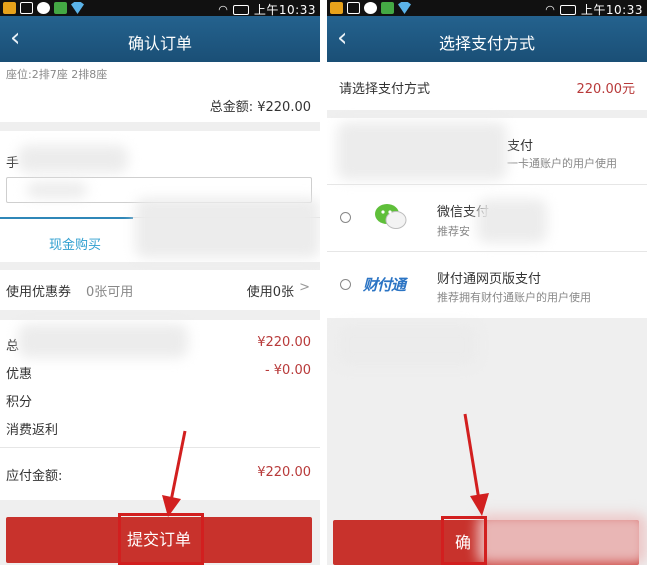 This screenshot has height=565, width=647. I want to click on discount-value: - ¥0.00, so click(287, 370).